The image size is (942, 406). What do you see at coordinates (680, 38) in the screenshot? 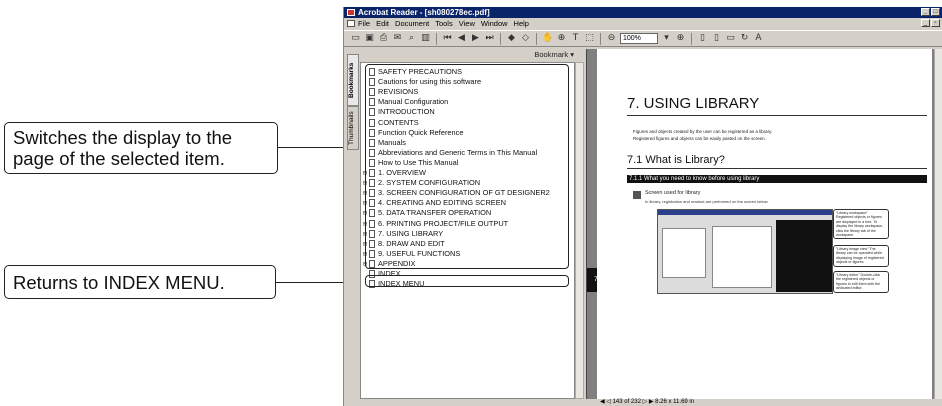
I see `zoom-in-icon: ⊕` at bounding box center [680, 38].